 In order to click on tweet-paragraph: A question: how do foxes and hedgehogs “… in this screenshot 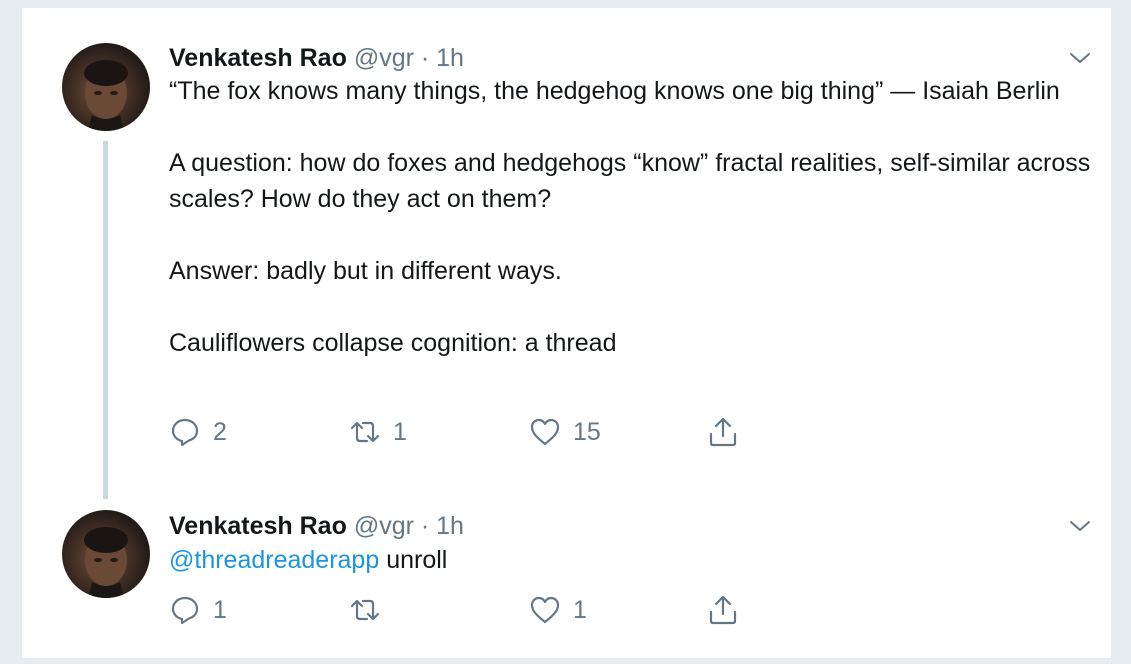, I will do `click(630, 181)`.